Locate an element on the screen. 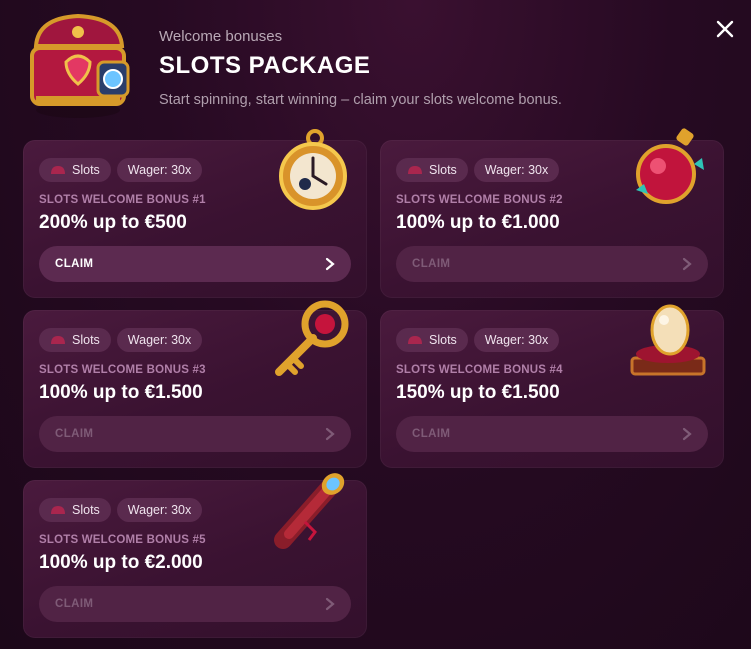  page-title: SLOTS PACKAGE is located at coordinates (265, 65).